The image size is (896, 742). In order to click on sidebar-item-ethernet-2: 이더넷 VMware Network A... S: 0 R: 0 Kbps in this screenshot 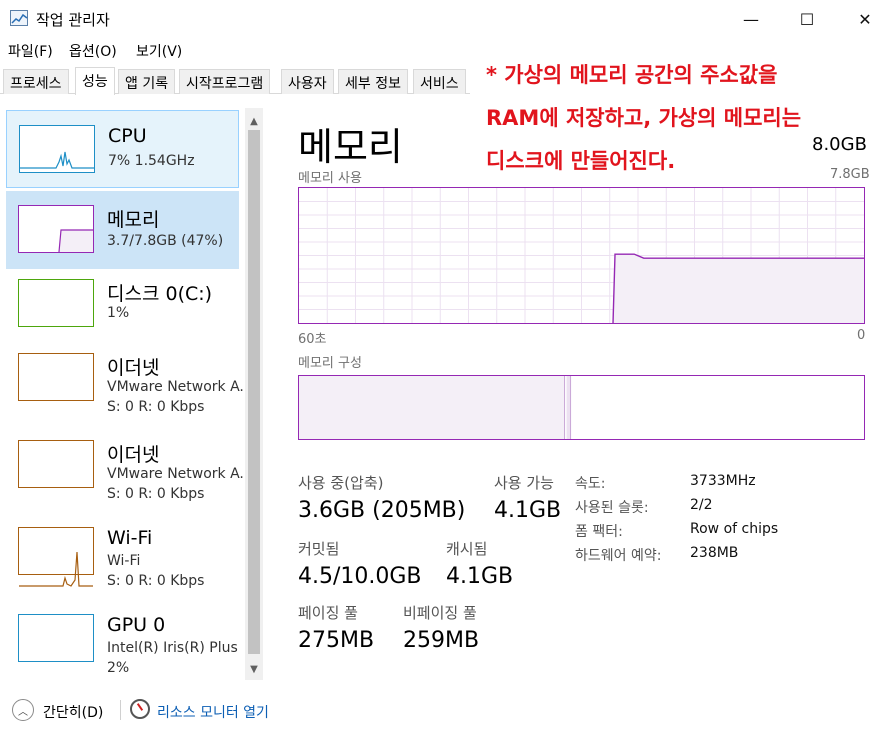, I will do `click(124, 465)`.